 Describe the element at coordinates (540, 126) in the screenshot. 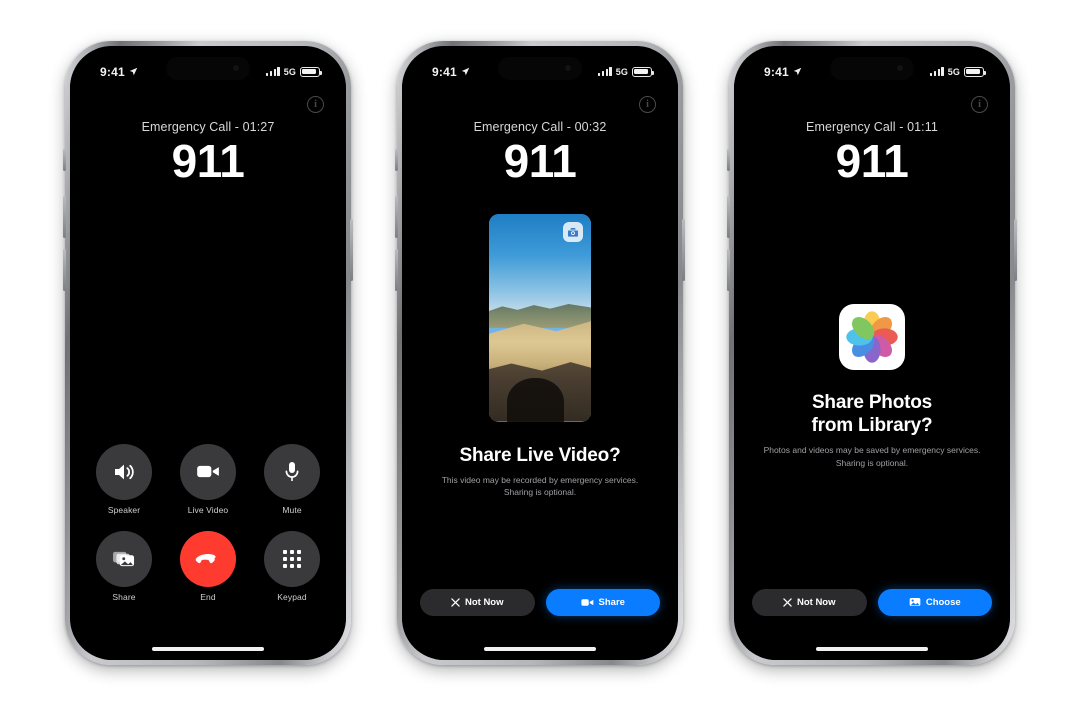

I see `call-status-text: Emergency Call - 00:32` at that location.